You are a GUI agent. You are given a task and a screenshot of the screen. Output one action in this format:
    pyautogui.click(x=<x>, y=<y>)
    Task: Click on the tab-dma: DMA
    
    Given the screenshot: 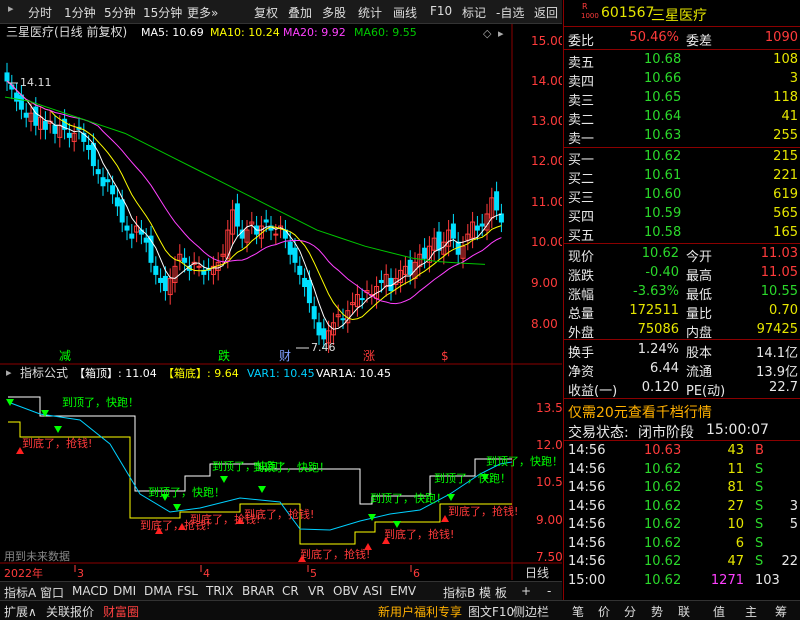 What is the action you would take?
    pyautogui.click(x=158, y=591)
    